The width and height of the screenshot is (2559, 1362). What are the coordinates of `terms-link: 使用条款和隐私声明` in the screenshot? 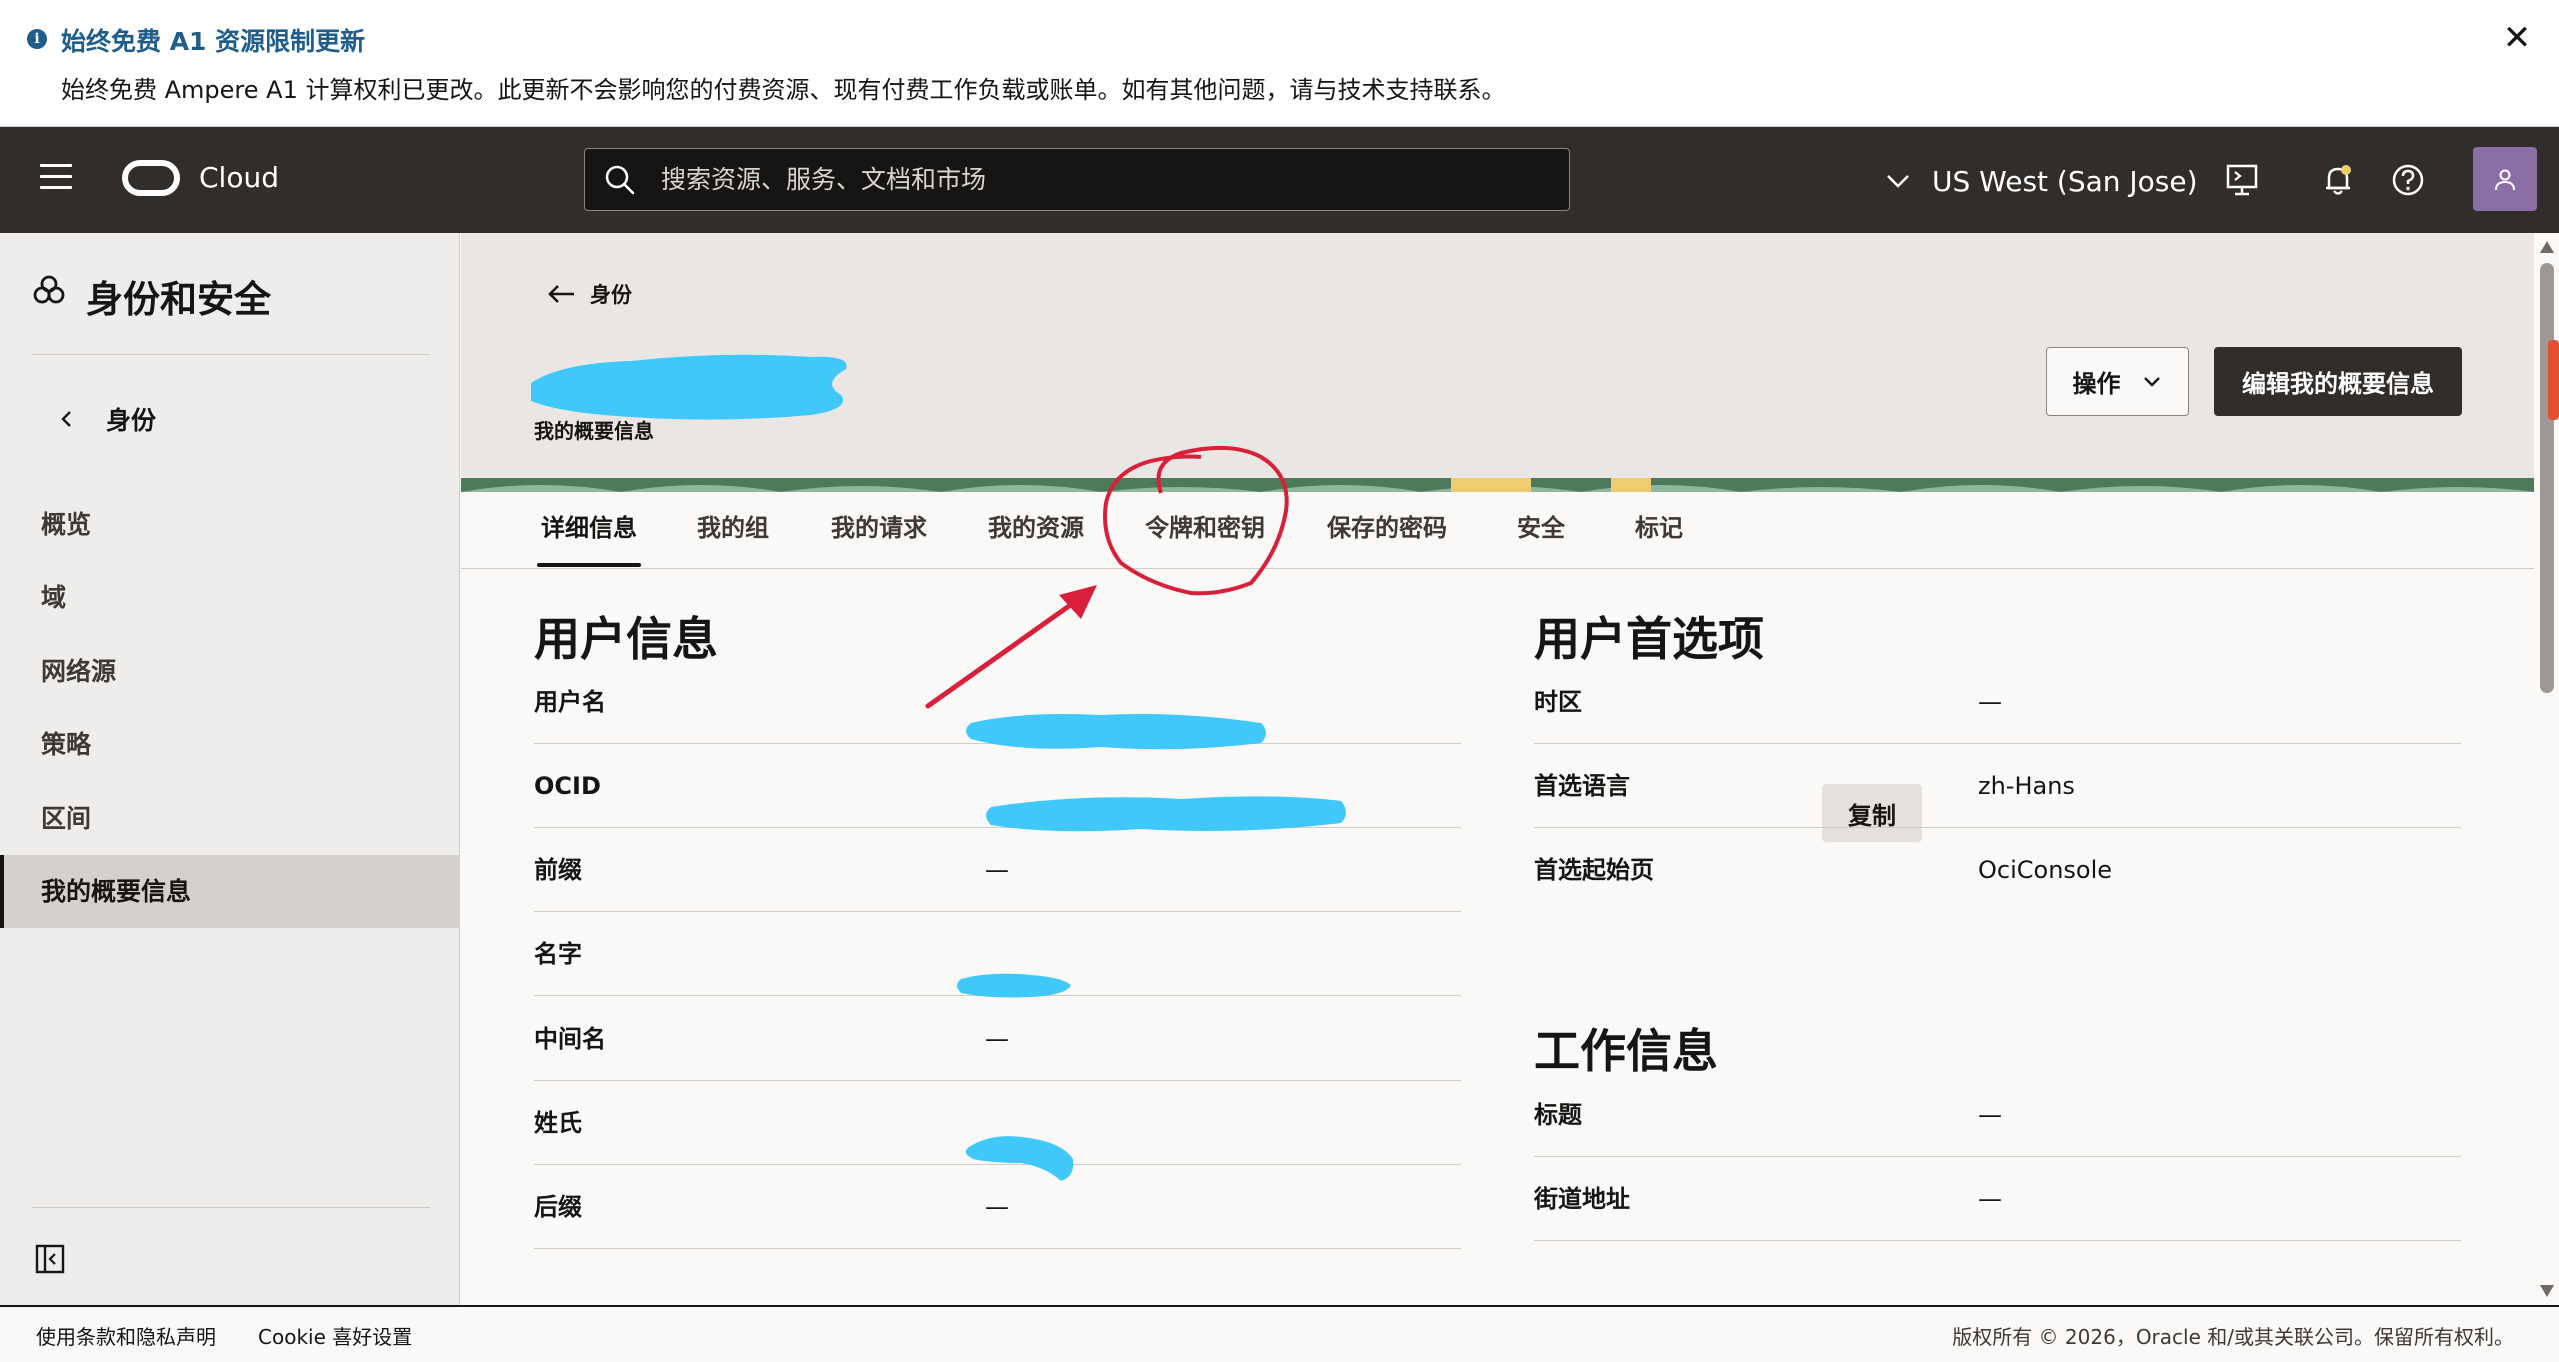 It's located at (126, 1335).